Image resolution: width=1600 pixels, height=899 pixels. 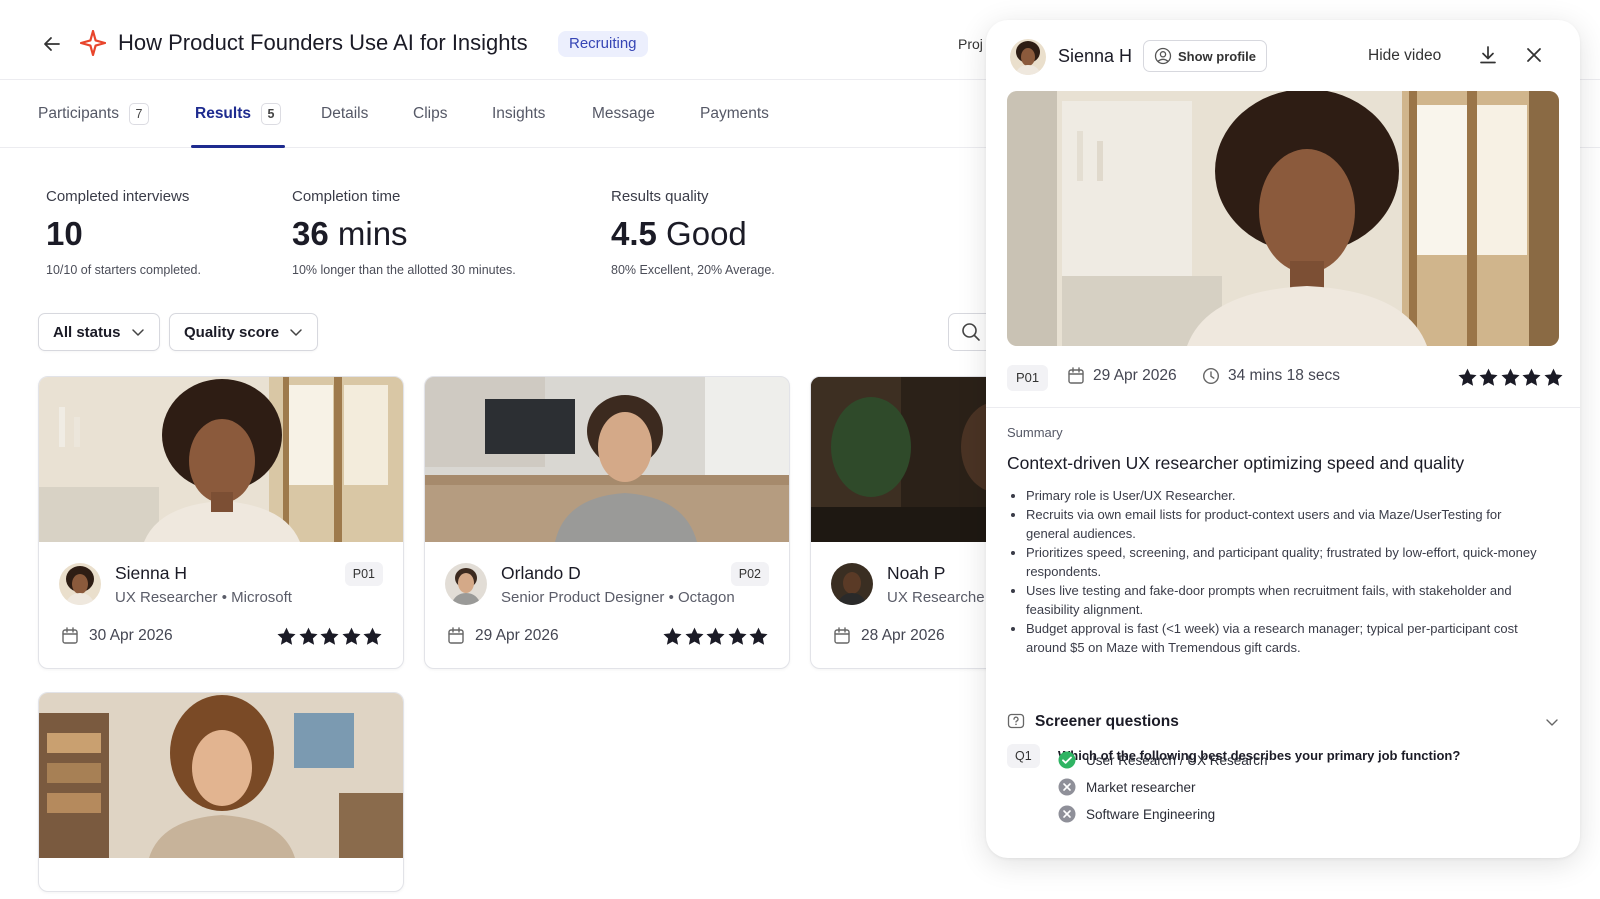 I want to click on screener-title: Screener questions, so click(x=1107, y=721).